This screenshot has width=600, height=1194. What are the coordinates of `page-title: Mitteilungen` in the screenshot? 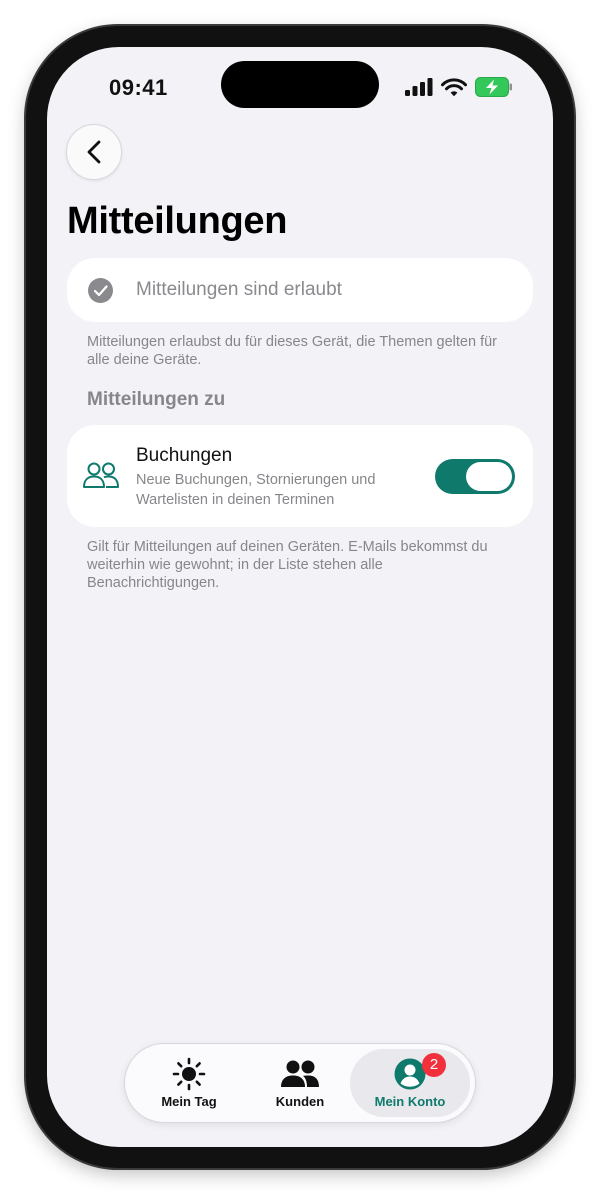 It's located at (177, 221).